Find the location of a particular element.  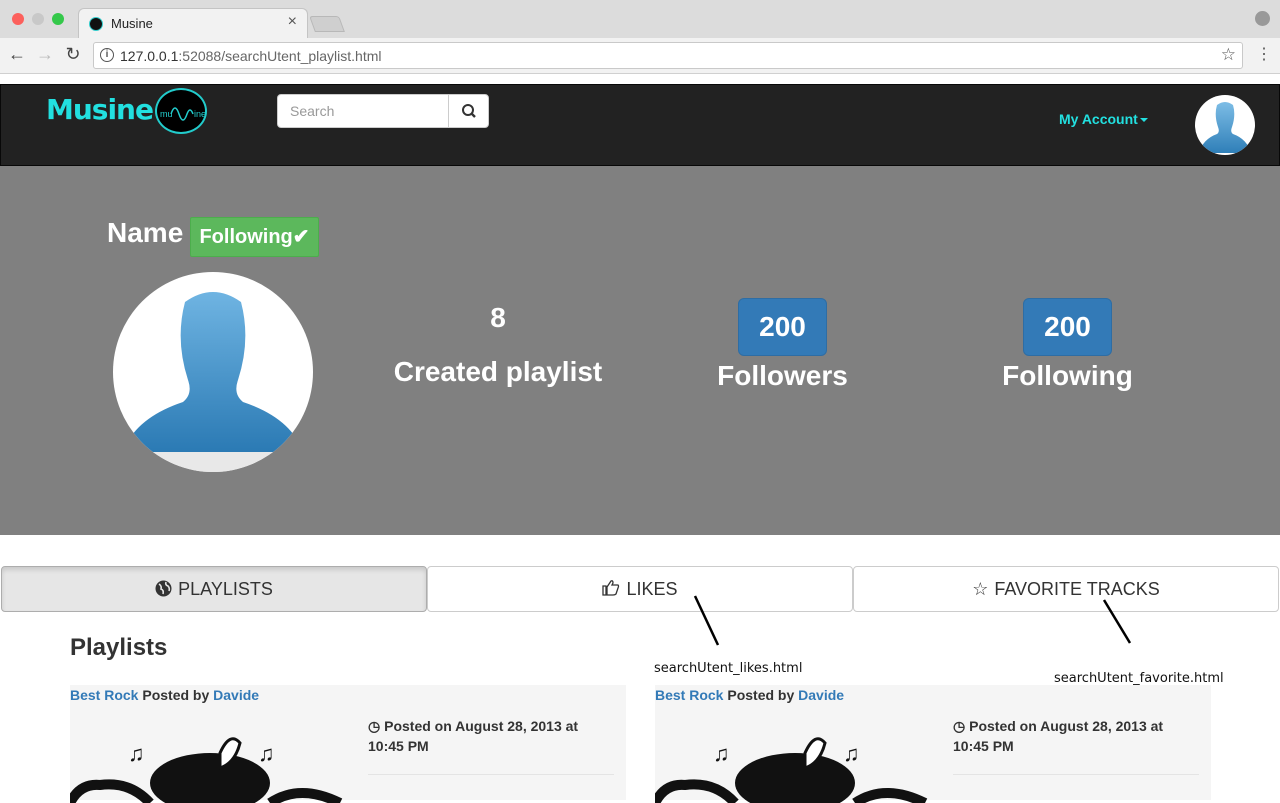

created-playlists-count: 8 is located at coordinates (498, 317).